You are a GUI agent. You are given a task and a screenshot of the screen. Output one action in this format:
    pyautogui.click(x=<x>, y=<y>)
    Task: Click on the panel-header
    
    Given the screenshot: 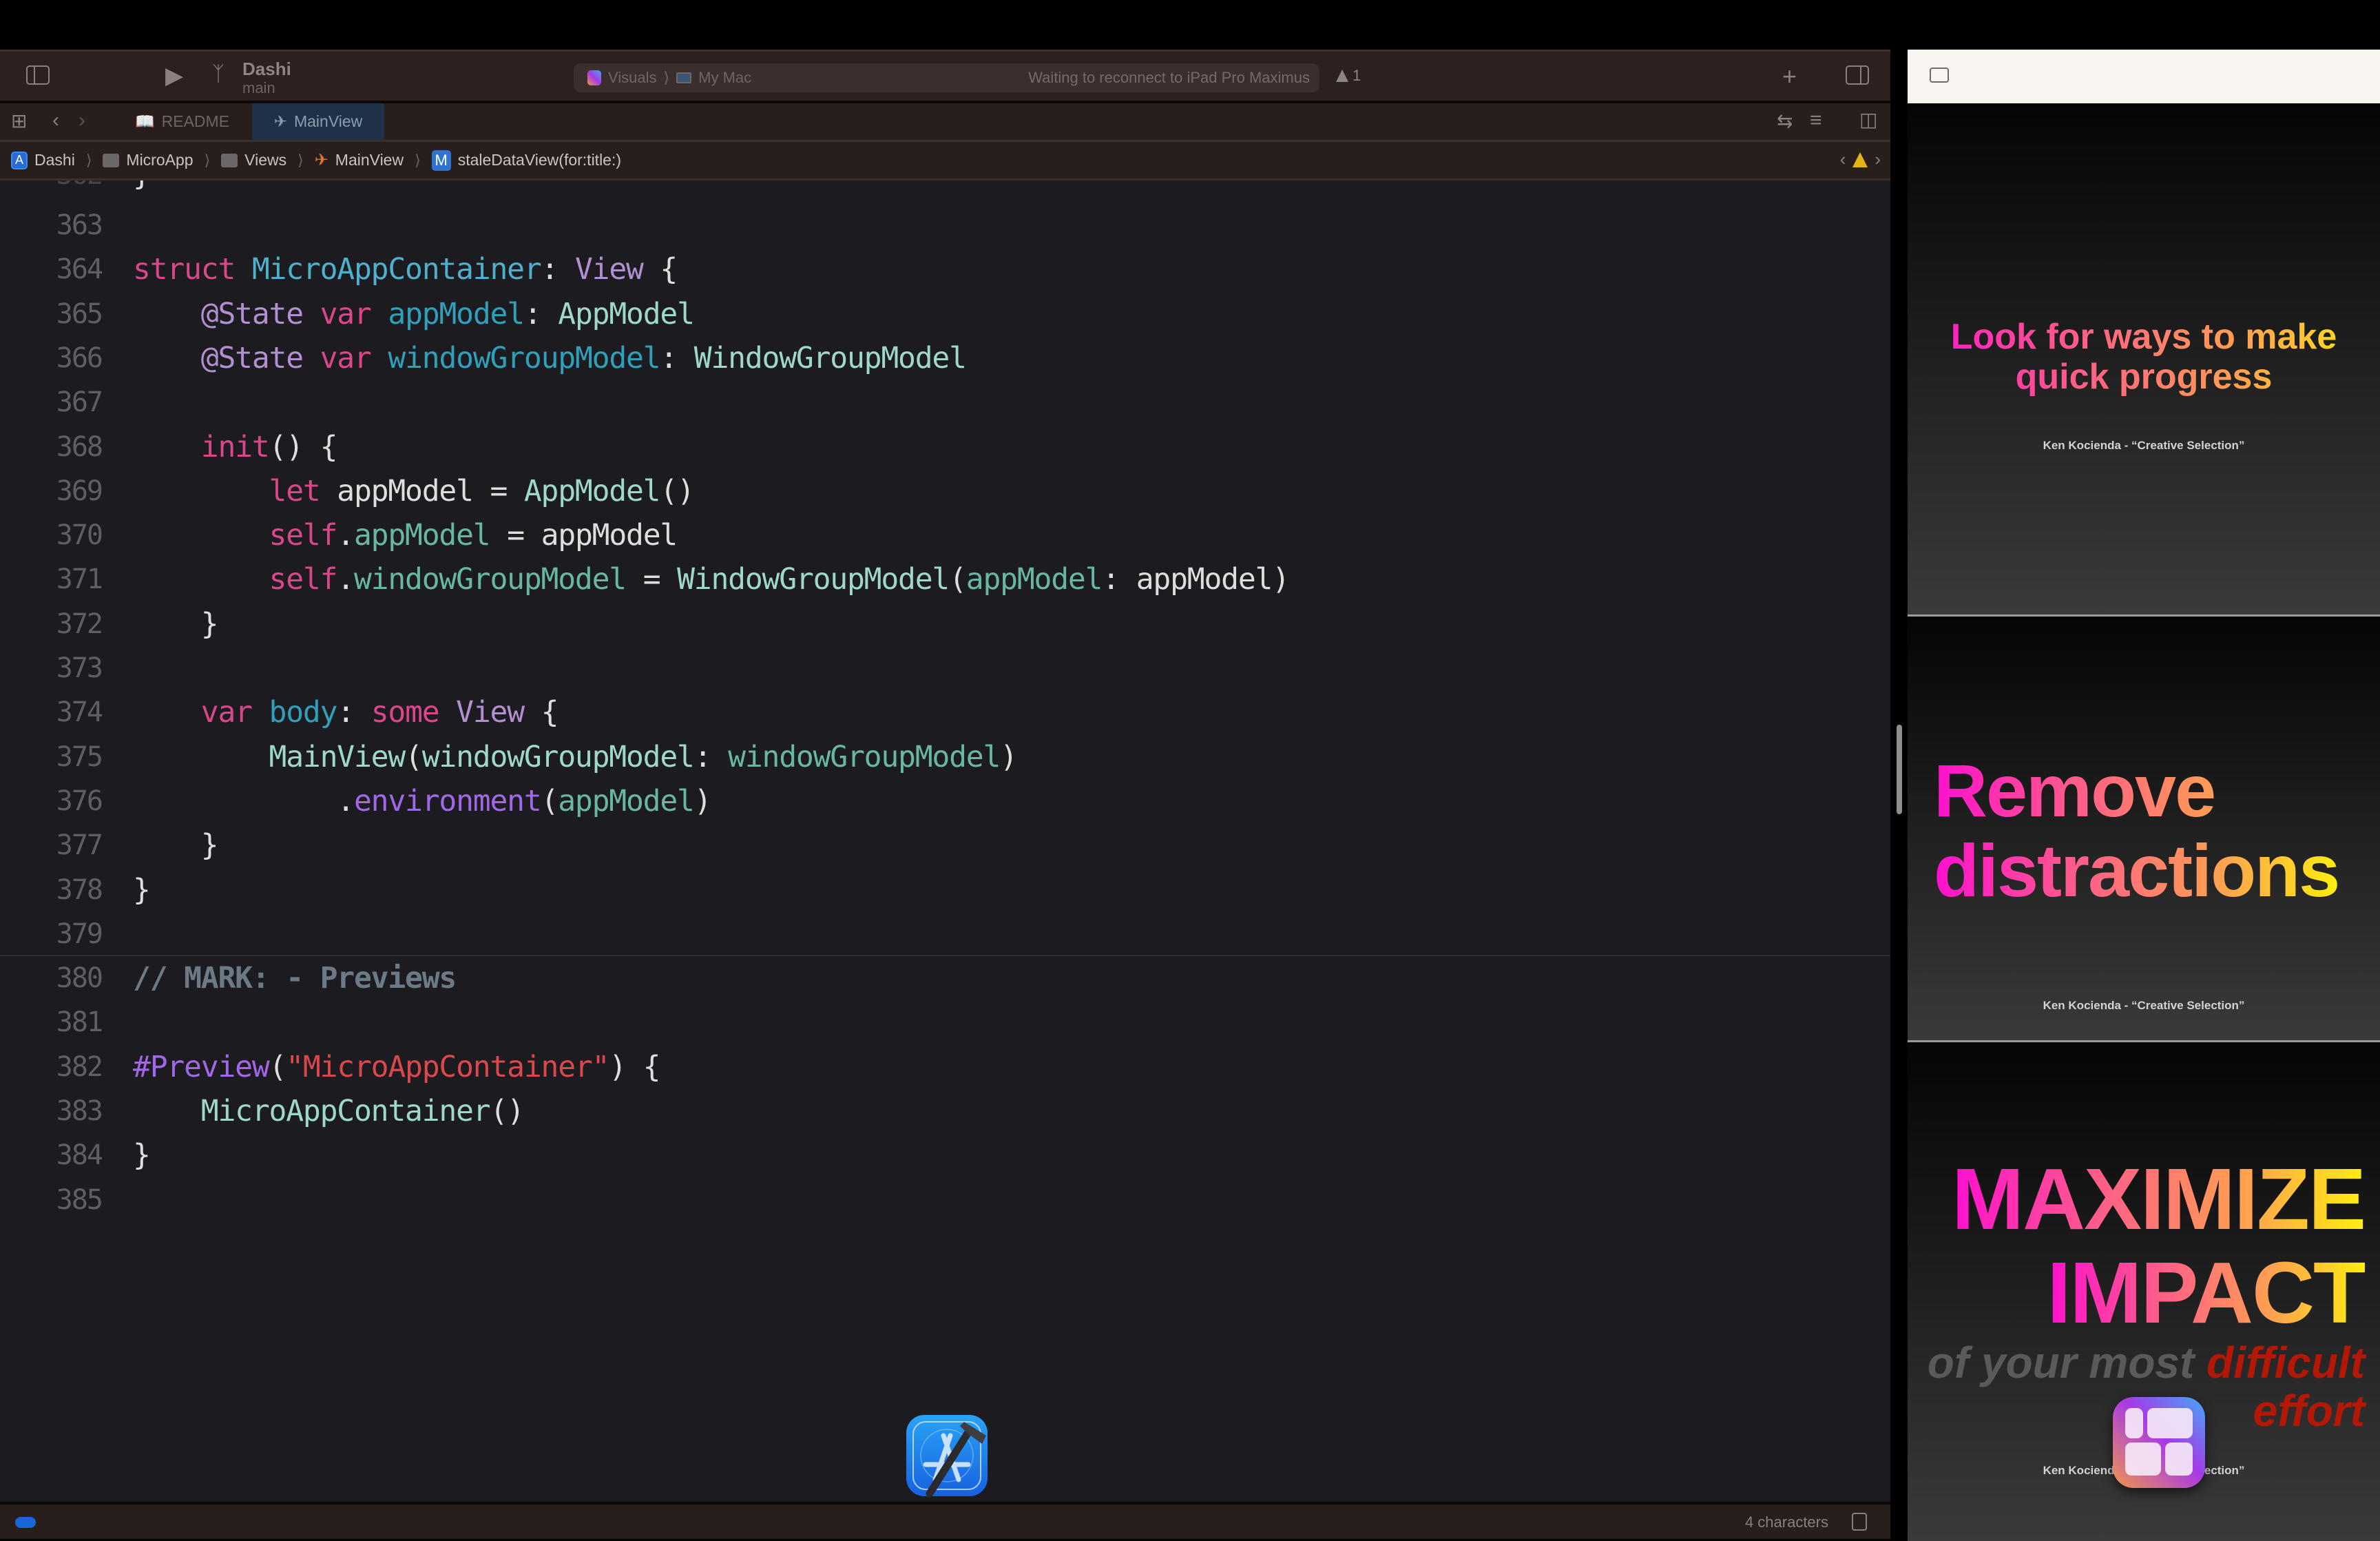 What is the action you would take?
    pyautogui.click(x=2144, y=76)
    